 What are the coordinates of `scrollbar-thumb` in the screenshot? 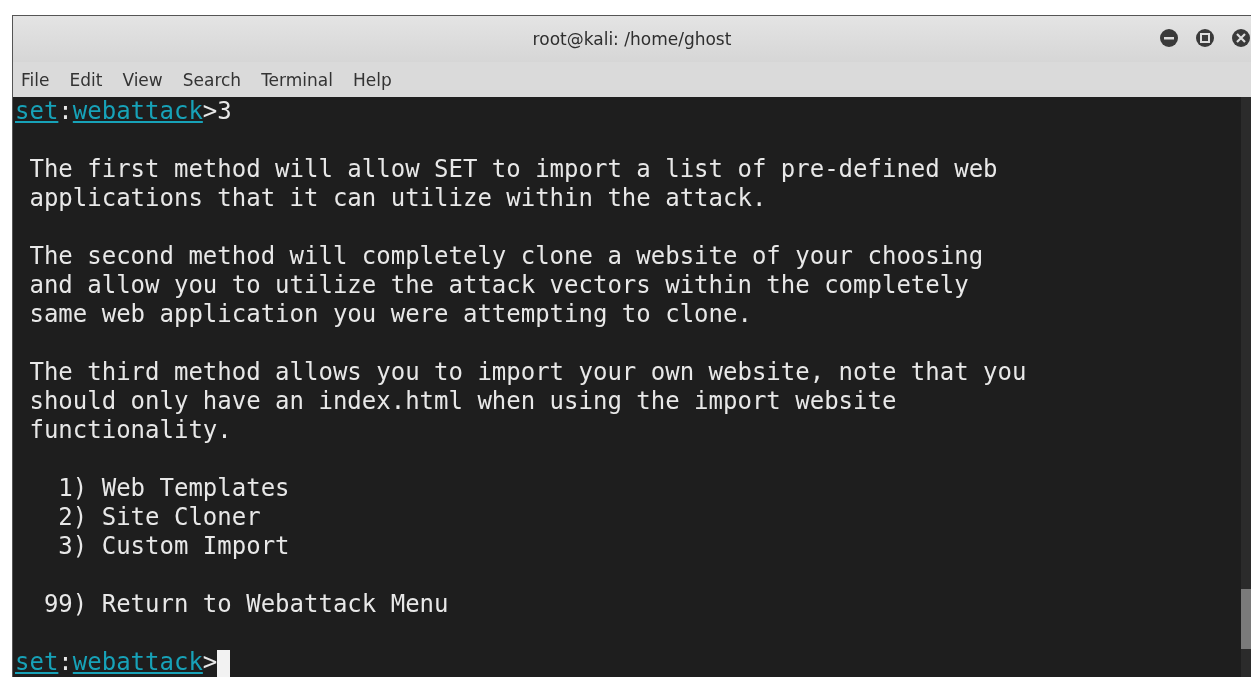 It's located at (1246, 619).